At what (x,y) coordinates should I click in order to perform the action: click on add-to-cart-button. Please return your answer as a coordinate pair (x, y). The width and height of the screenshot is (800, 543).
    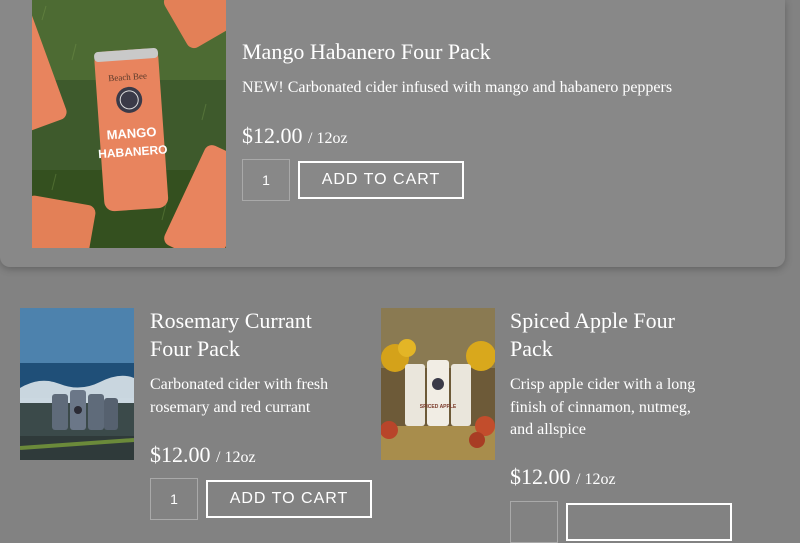
    Looking at the image, I should click on (649, 522).